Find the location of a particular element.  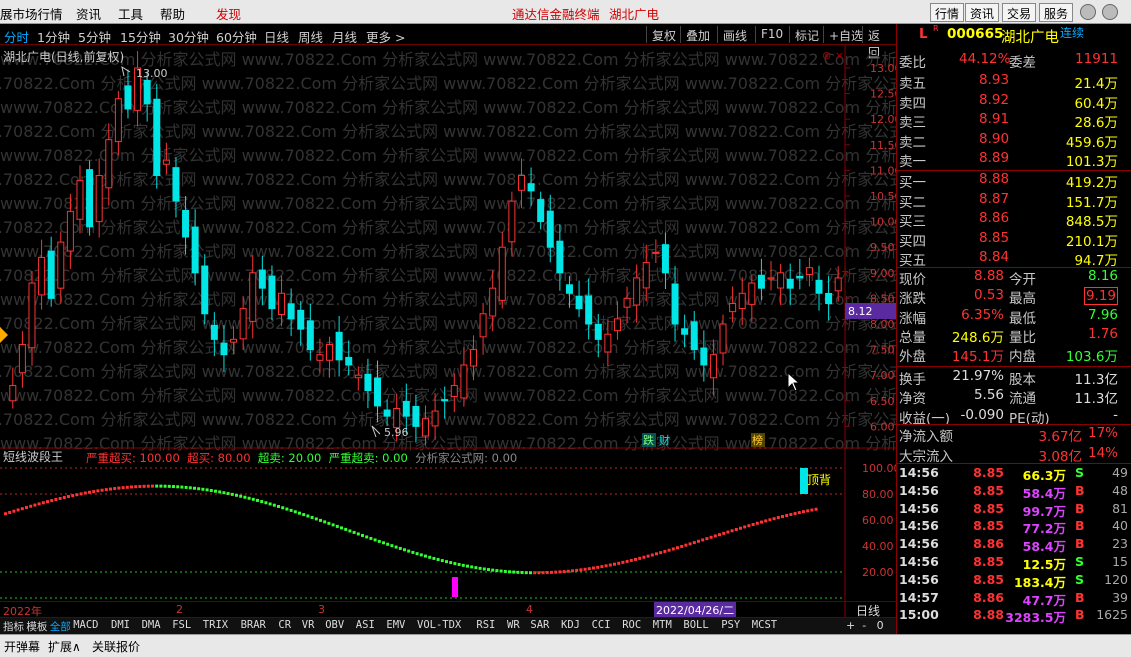

indicator-tab-boll: BOLL is located at coordinates (695, 625).